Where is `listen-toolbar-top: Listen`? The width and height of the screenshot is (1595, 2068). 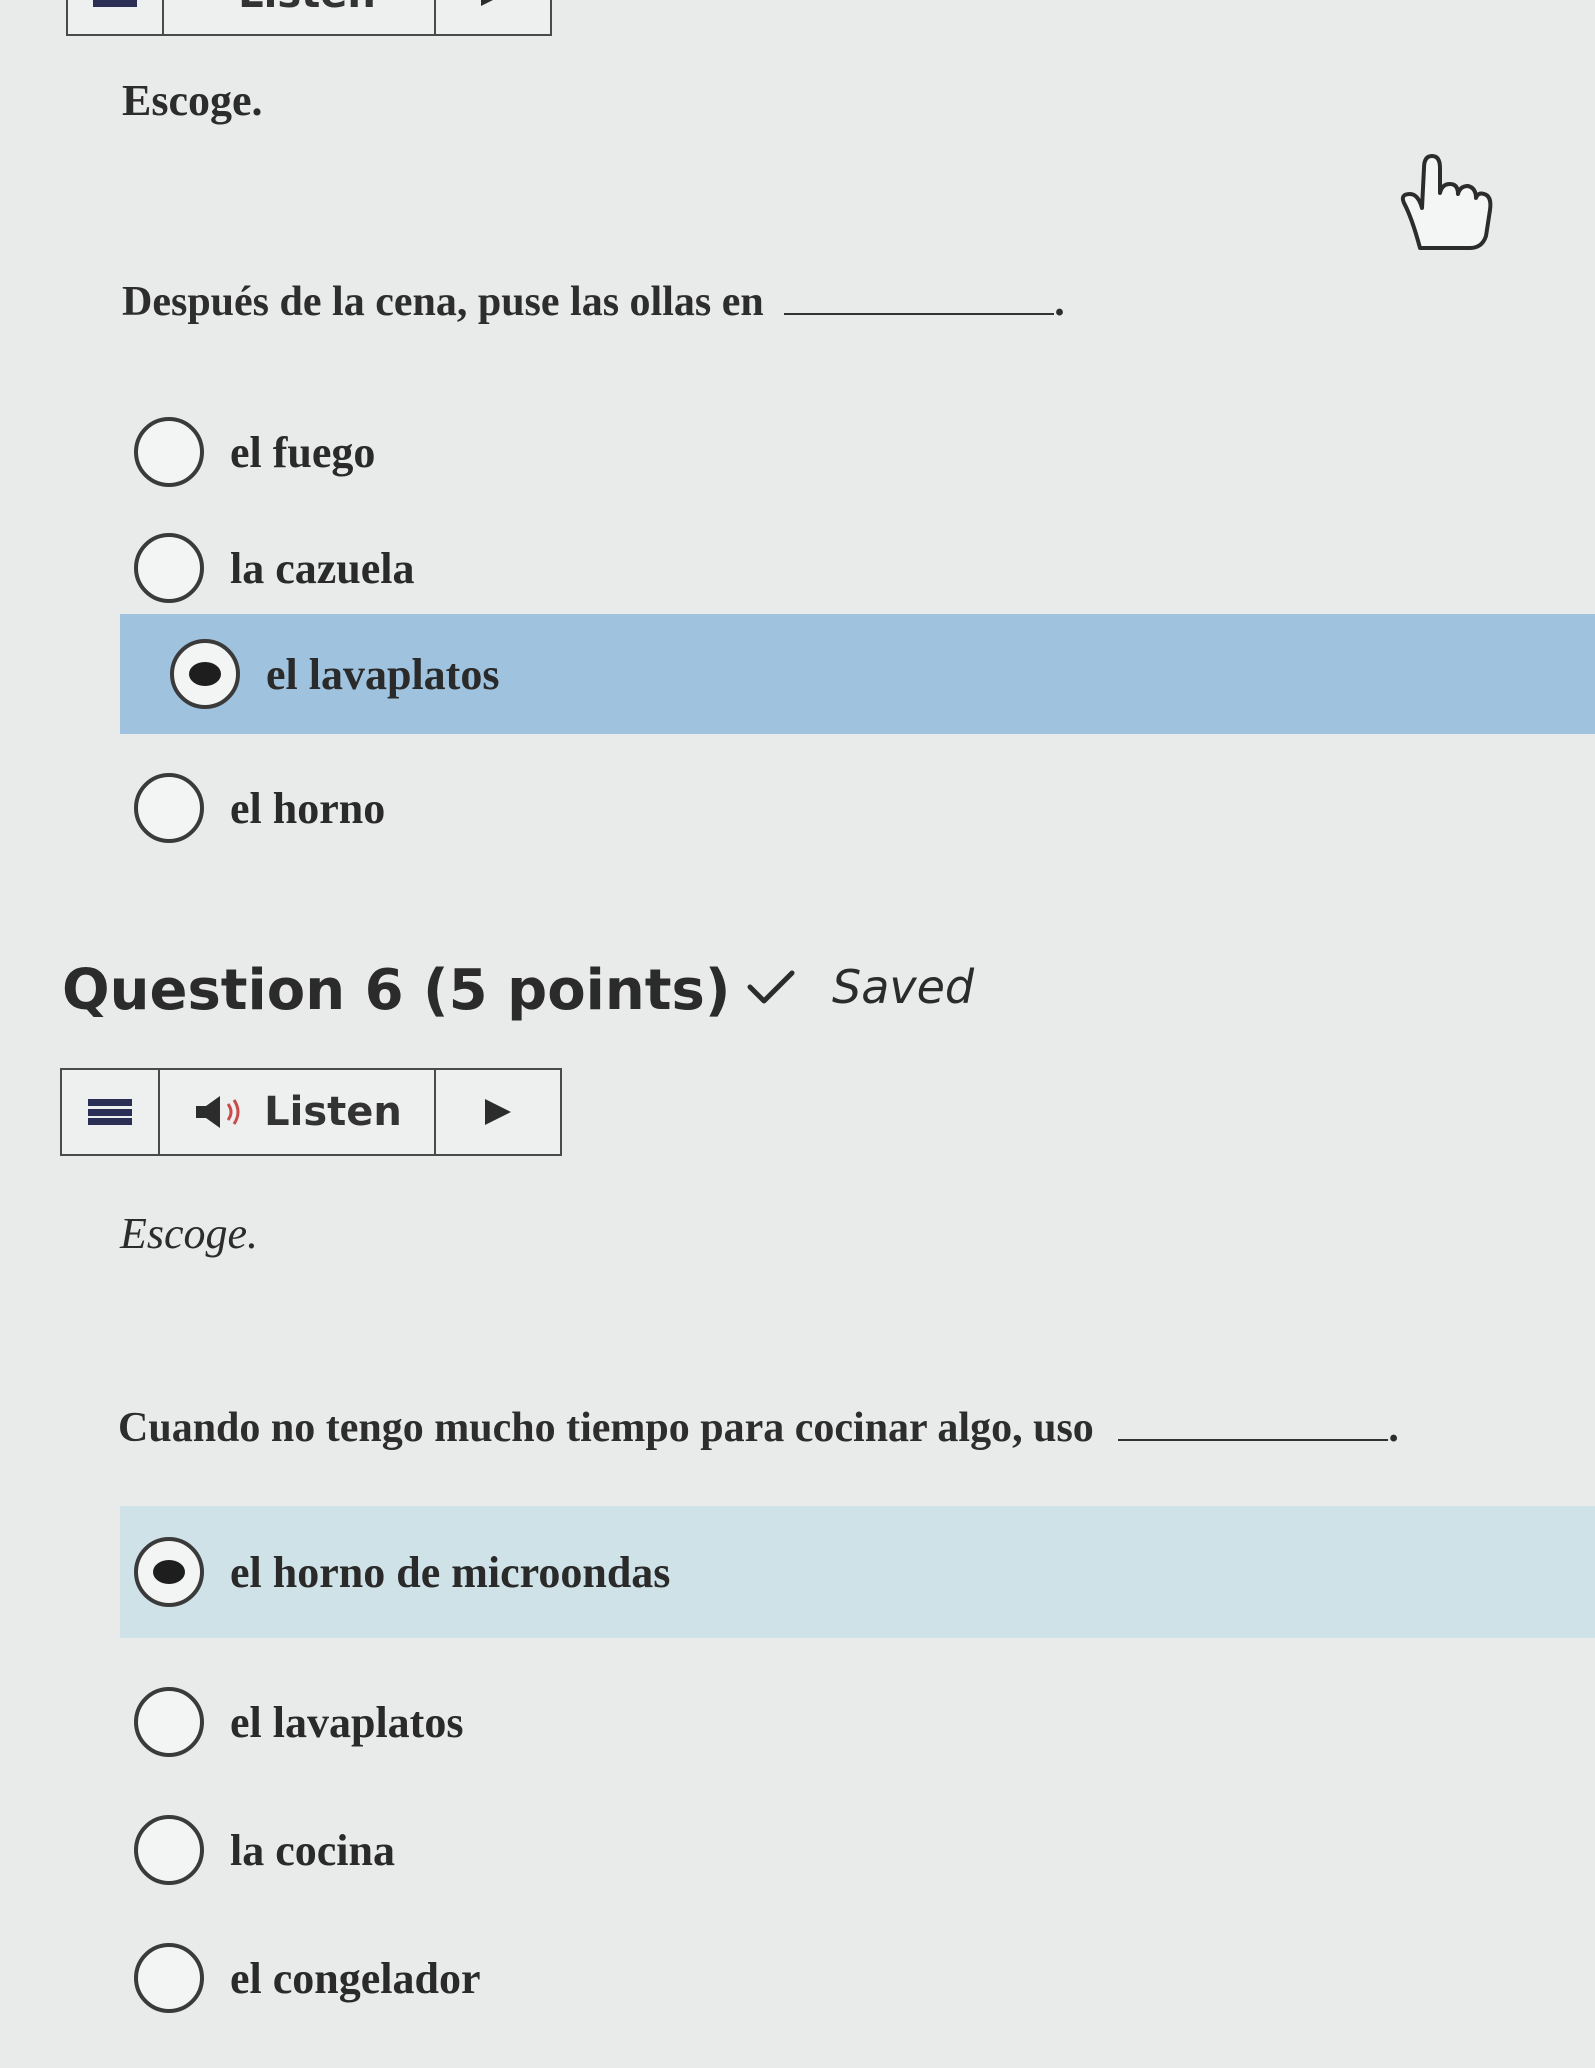 listen-toolbar-top: Listen is located at coordinates (309, 18).